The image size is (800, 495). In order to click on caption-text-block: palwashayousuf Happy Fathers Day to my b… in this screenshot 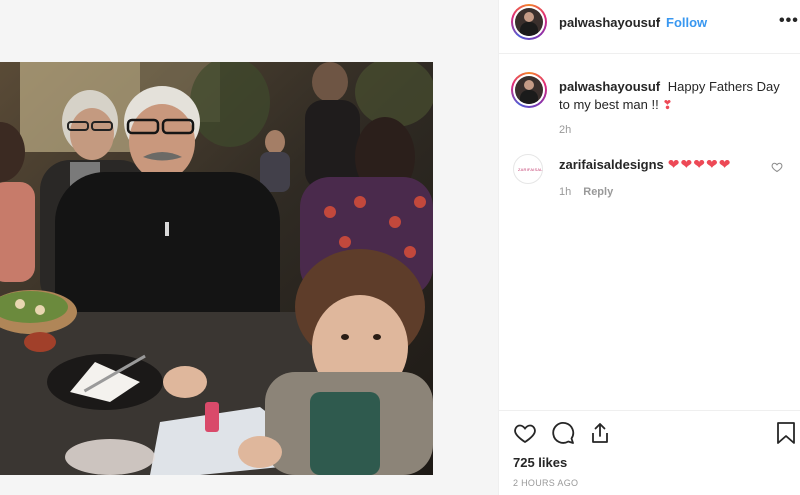, I will do `click(675, 96)`.